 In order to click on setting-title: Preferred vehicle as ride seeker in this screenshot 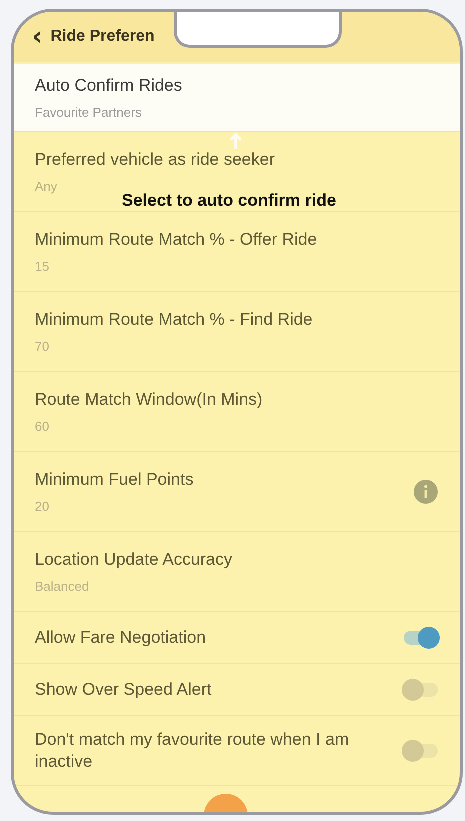, I will do `click(155, 160)`.